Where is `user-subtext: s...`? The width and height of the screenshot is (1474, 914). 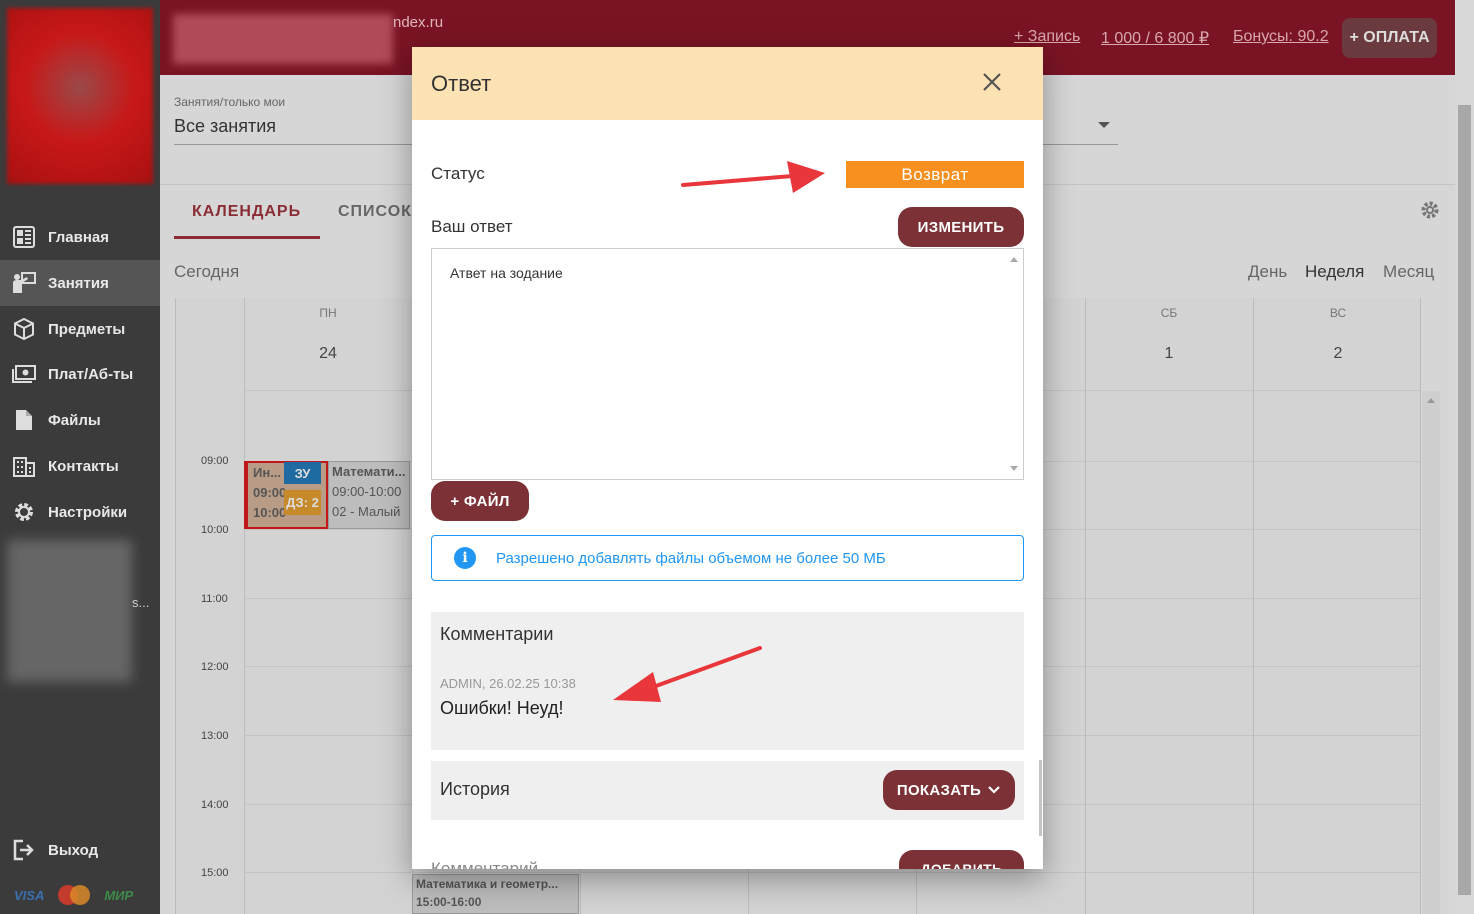 user-subtext: s... is located at coordinates (141, 602).